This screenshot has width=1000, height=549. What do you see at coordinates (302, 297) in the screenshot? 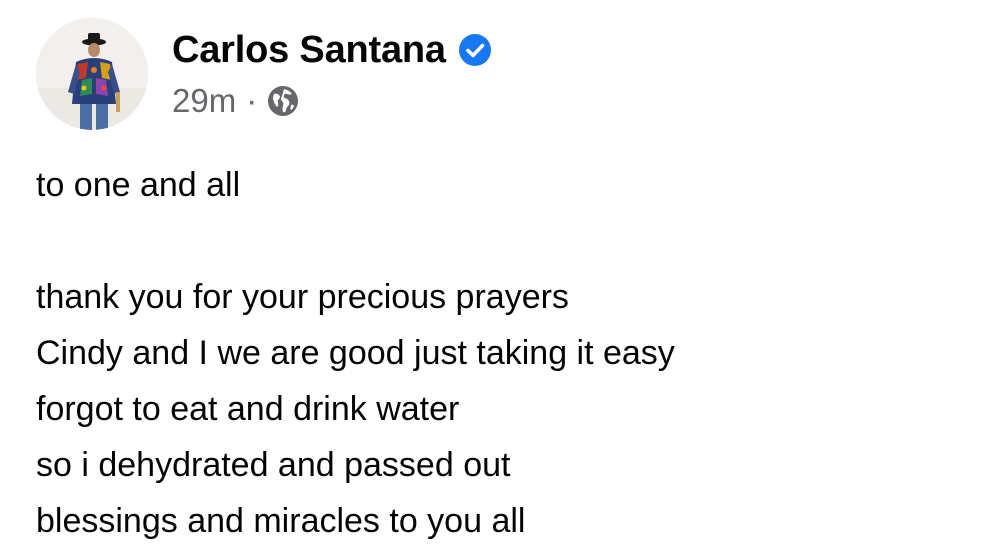
I see `post-line: thank you for your precious prayers` at bounding box center [302, 297].